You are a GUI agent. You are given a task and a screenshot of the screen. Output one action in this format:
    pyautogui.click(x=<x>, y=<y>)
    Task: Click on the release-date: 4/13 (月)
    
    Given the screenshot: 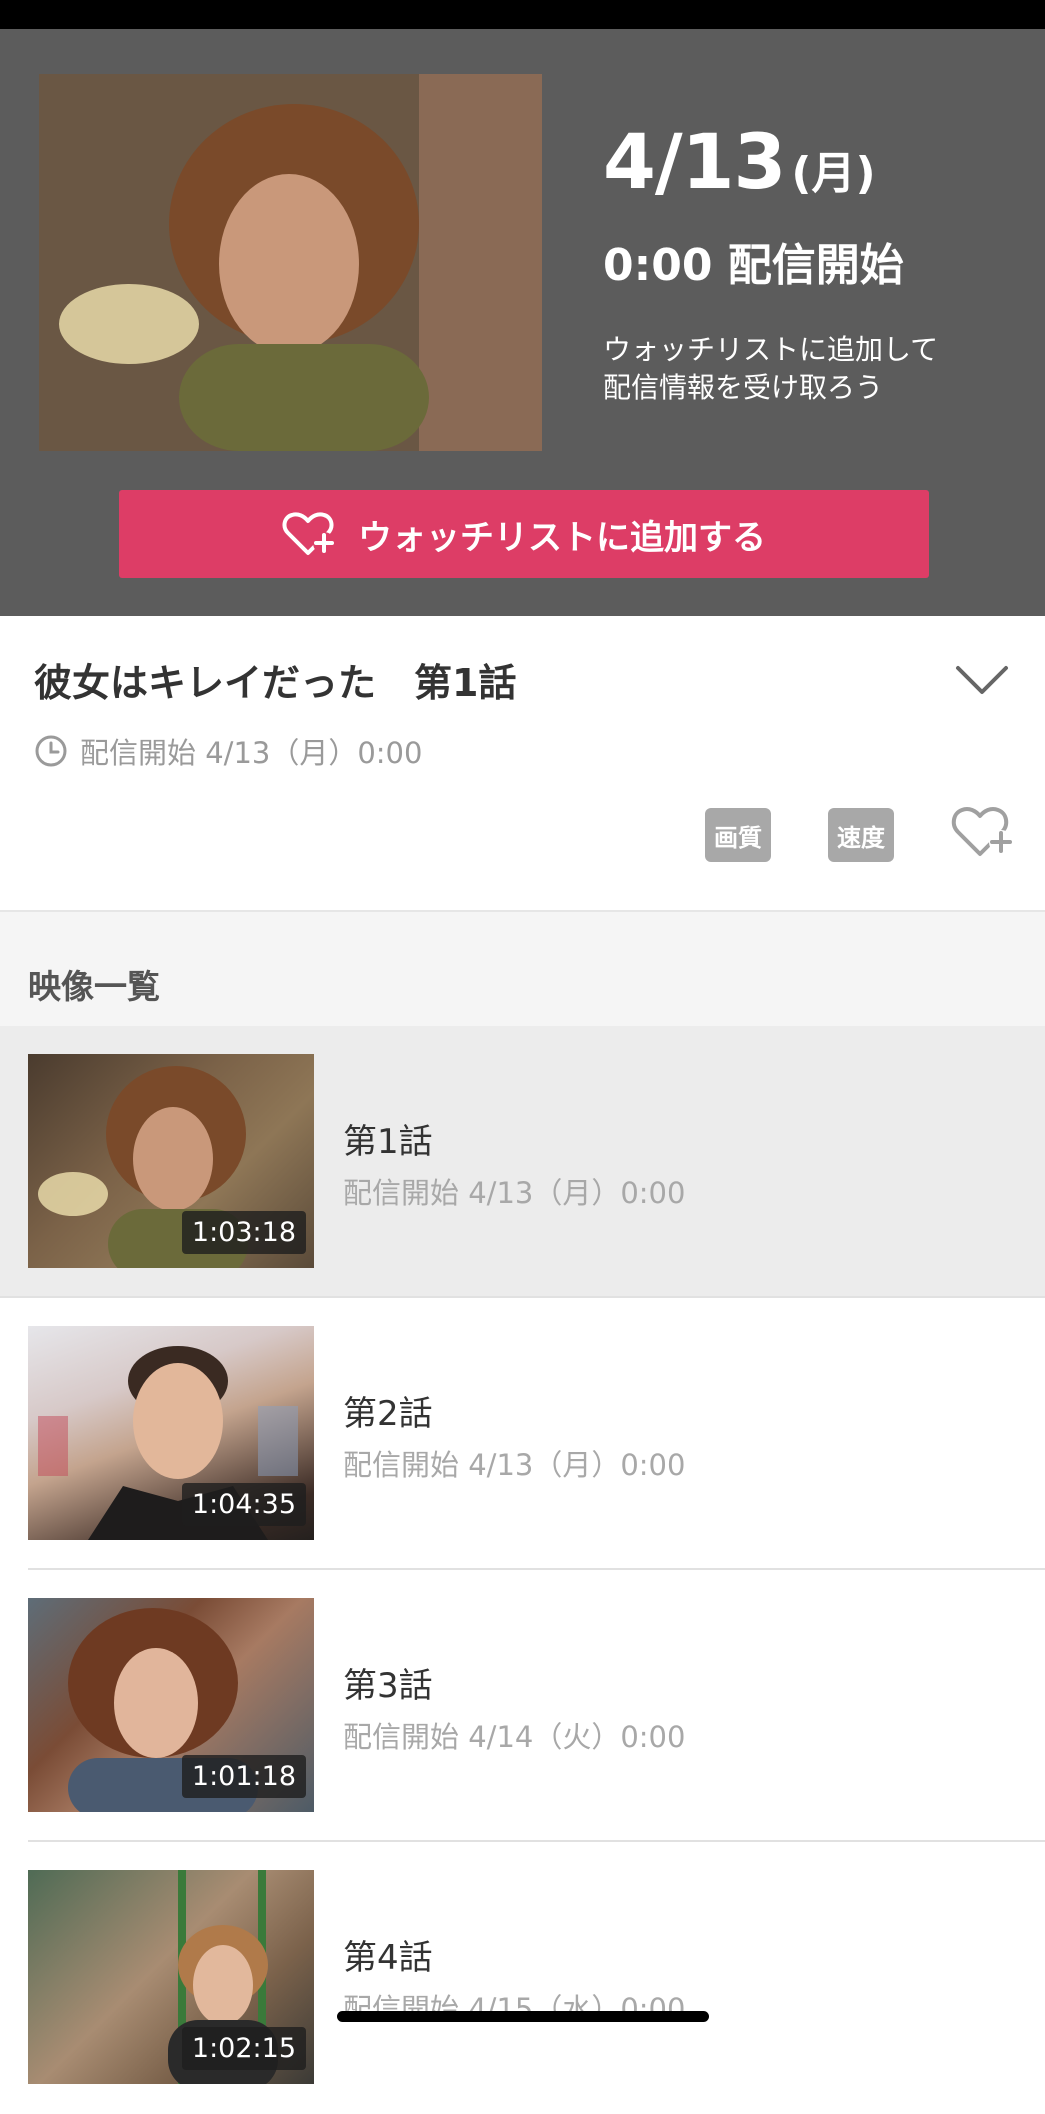 What is the action you would take?
    pyautogui.click(x=739, y=161)
    